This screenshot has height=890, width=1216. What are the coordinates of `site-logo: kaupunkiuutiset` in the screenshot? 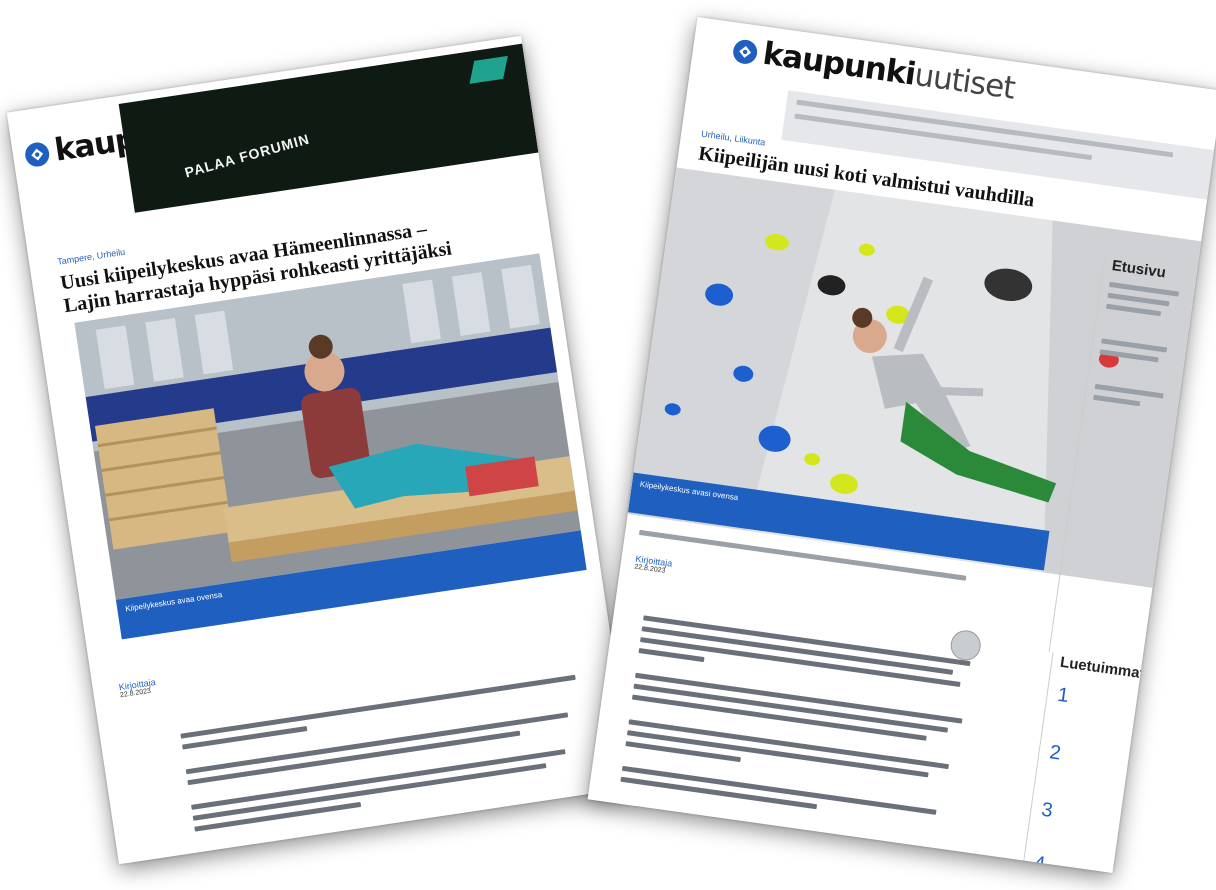 It's located at (874, 70).